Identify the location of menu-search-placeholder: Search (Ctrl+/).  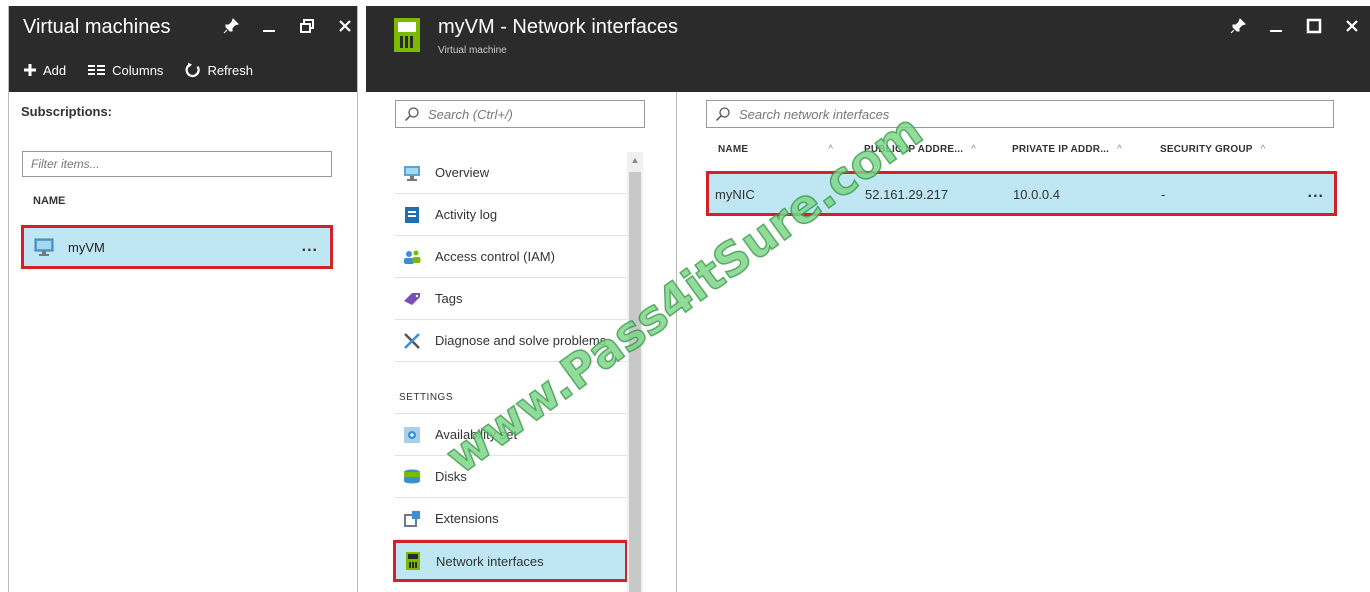
(470, 114).